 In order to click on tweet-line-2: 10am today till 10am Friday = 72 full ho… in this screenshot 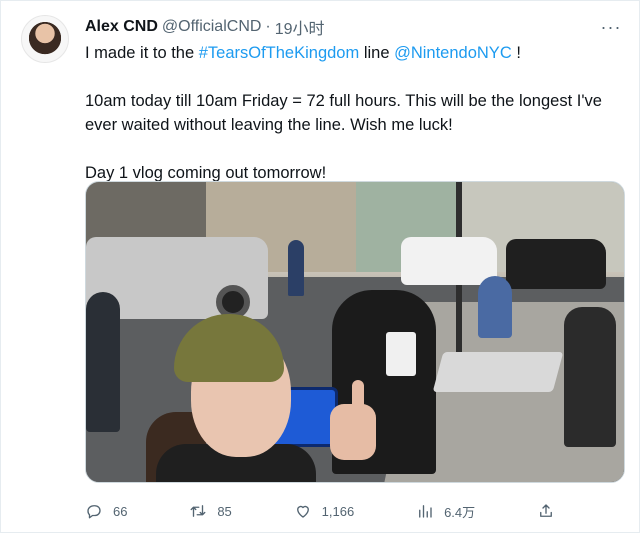, I will do `click(343, 113)`.